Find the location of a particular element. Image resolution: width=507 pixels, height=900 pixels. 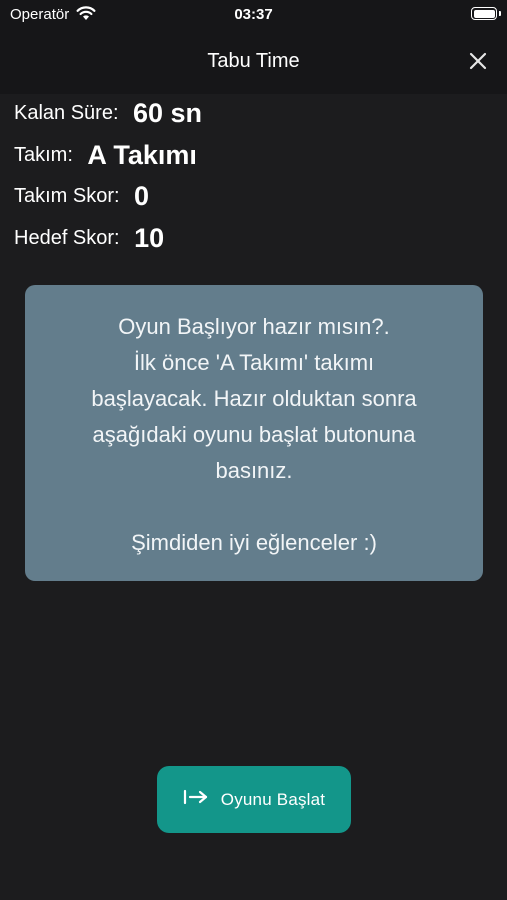

battery-tip is located at coordinates (500, 13).